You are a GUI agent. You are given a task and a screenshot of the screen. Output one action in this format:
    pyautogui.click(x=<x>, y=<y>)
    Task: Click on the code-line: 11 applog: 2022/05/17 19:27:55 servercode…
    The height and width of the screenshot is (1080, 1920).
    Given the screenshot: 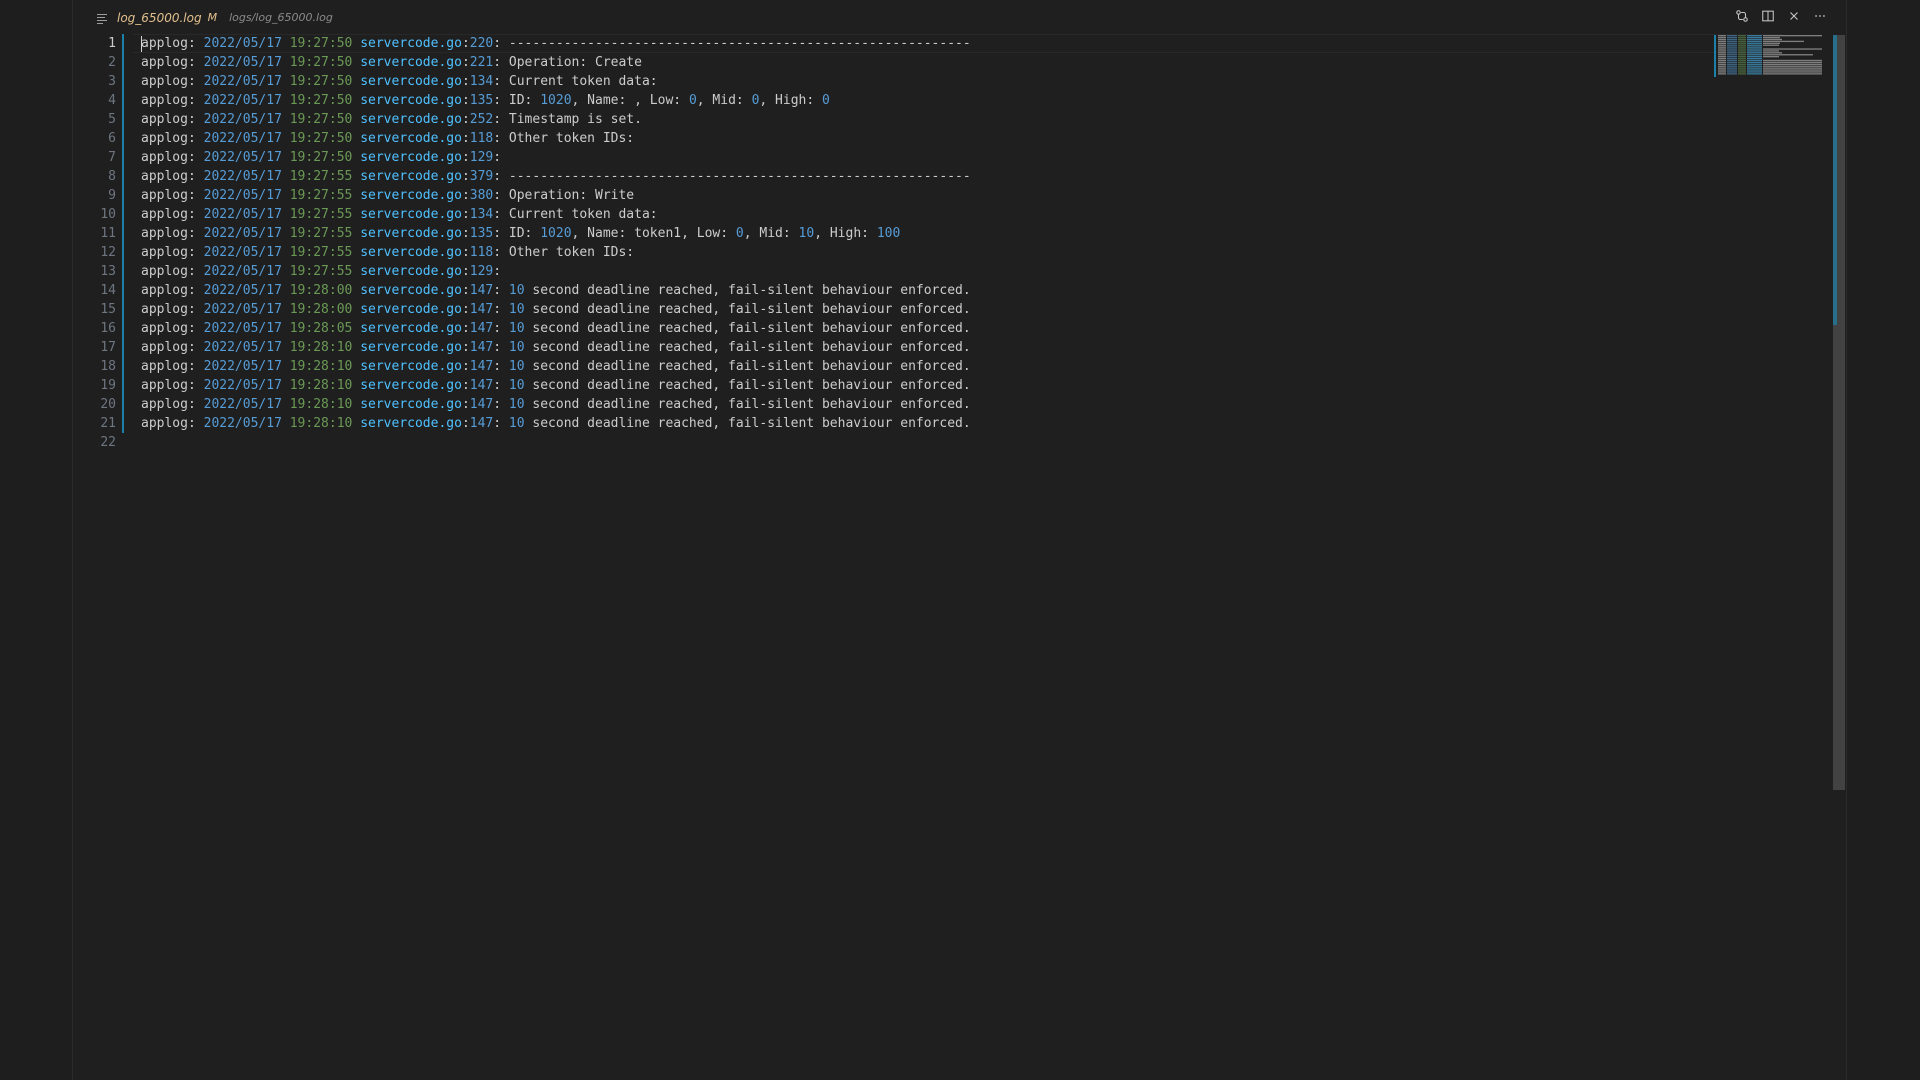 What is the action you would take?
    pyautogui.click(x=893, y=233)
    